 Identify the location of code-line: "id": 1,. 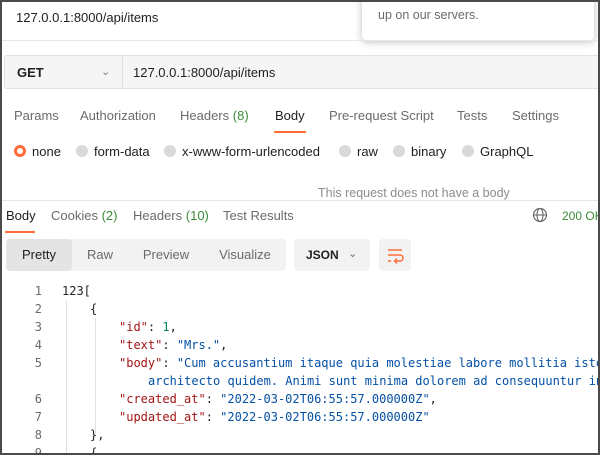
(148, 327).